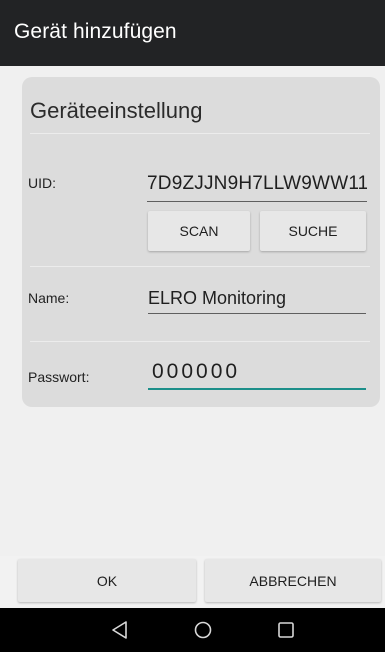  I want to click on uid-label: UID:, so click(42, 183).